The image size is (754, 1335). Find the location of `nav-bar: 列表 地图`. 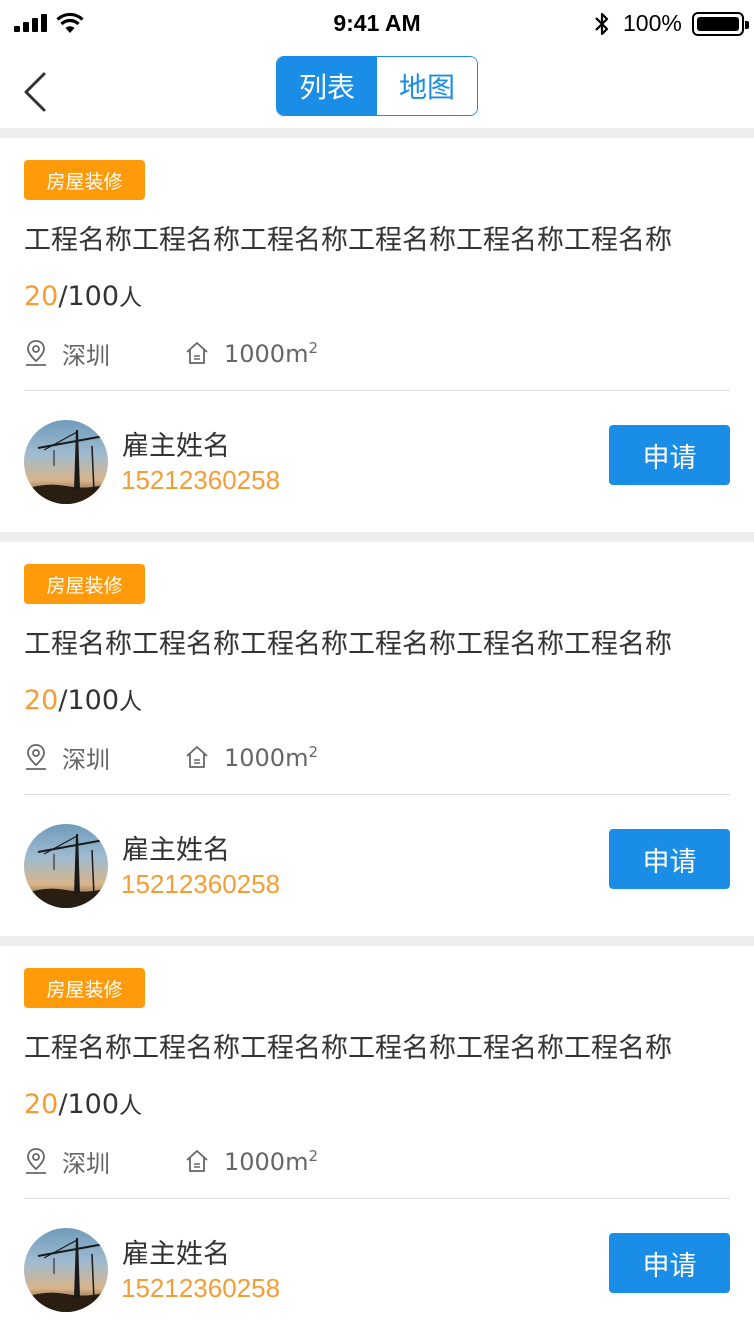

nav-bar: 列表 地图 is located at coordinates (377, 88).